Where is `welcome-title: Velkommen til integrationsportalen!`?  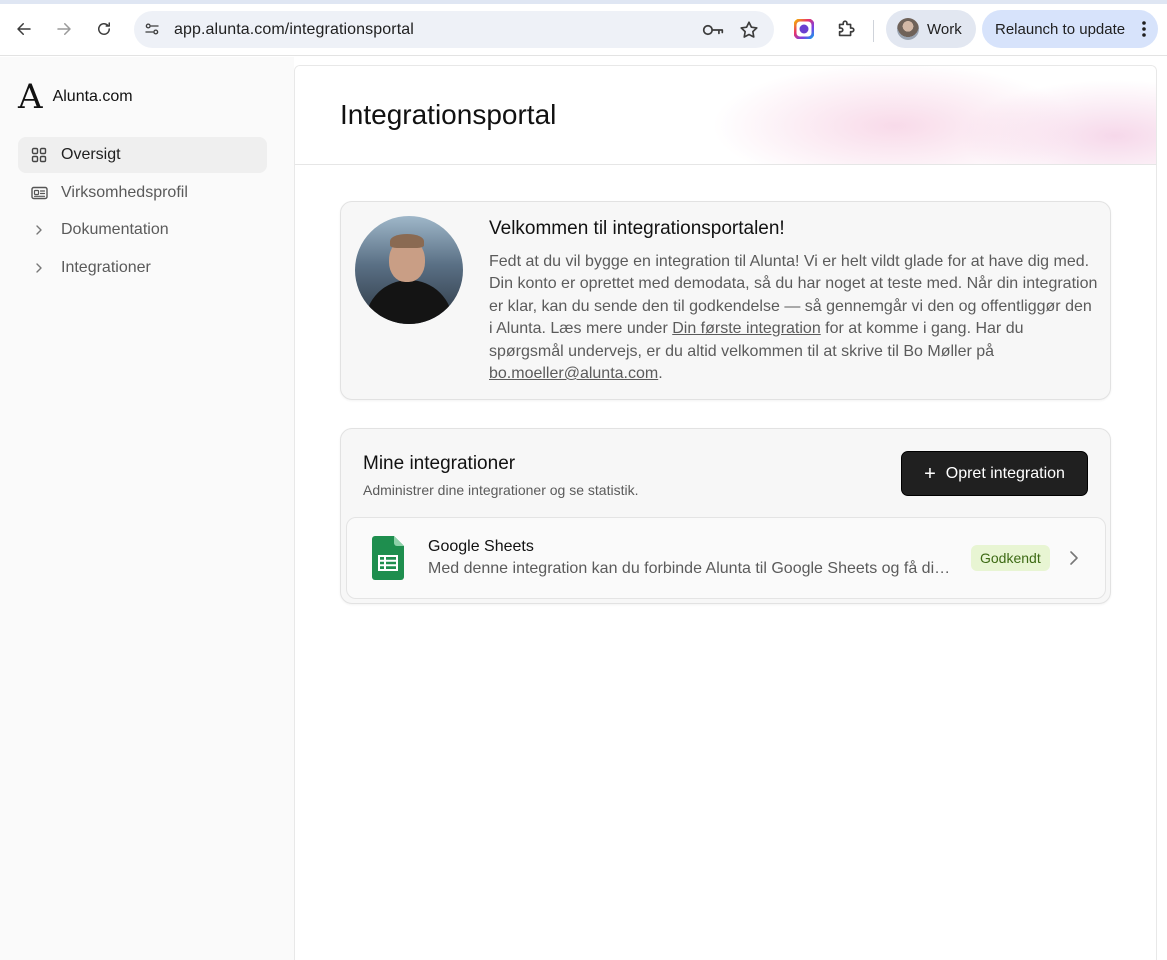
welcome-title: Velkommen til integrationsportalen! is located at coordinates (637, 228).